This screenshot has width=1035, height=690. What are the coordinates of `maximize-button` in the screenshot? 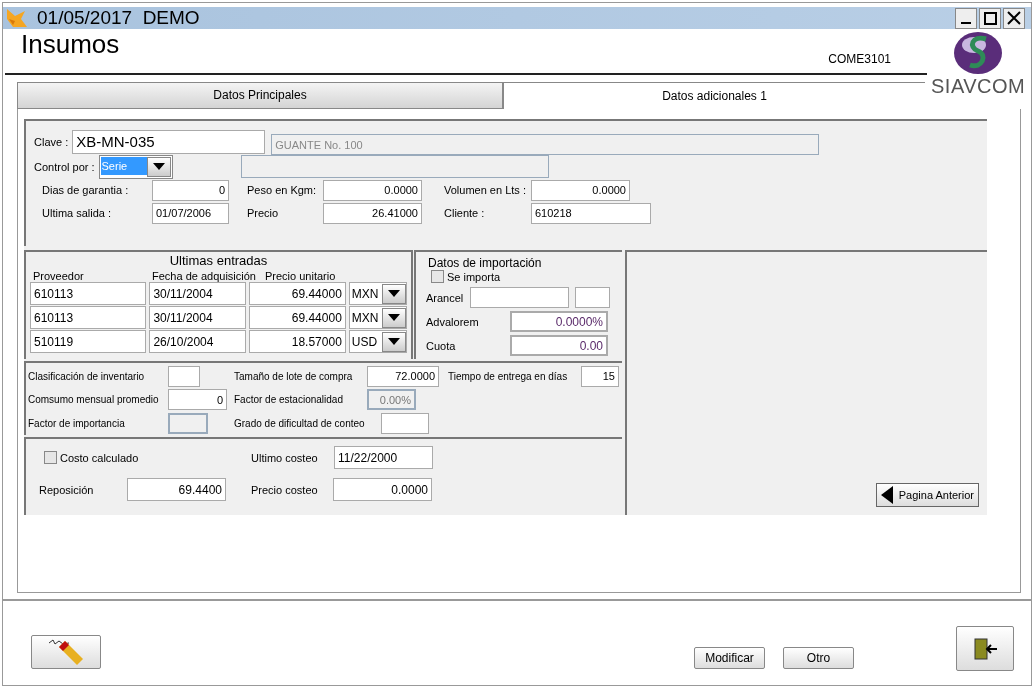 It's located at (990, 18).